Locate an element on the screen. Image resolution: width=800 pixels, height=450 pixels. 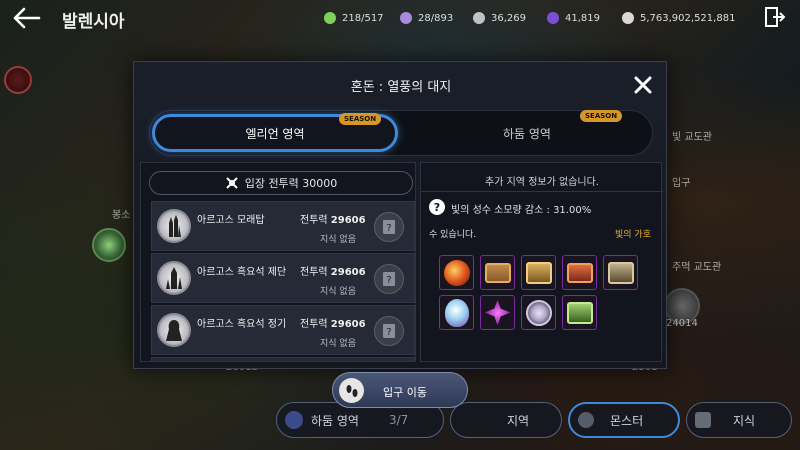
map-label: 빛 교도관 is located at coordinates (692, 137).